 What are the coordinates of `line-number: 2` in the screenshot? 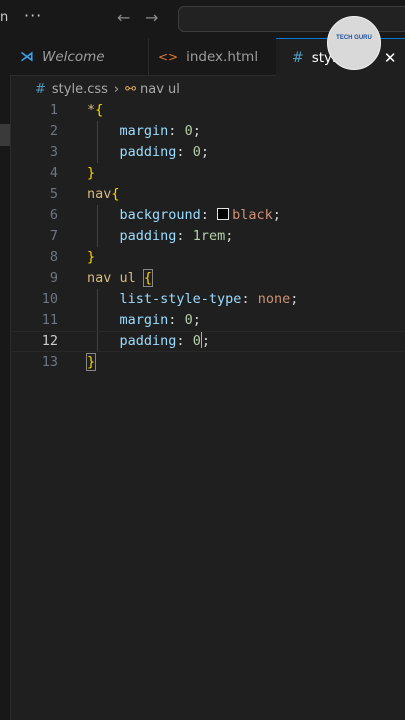 It's located at (53, 131).